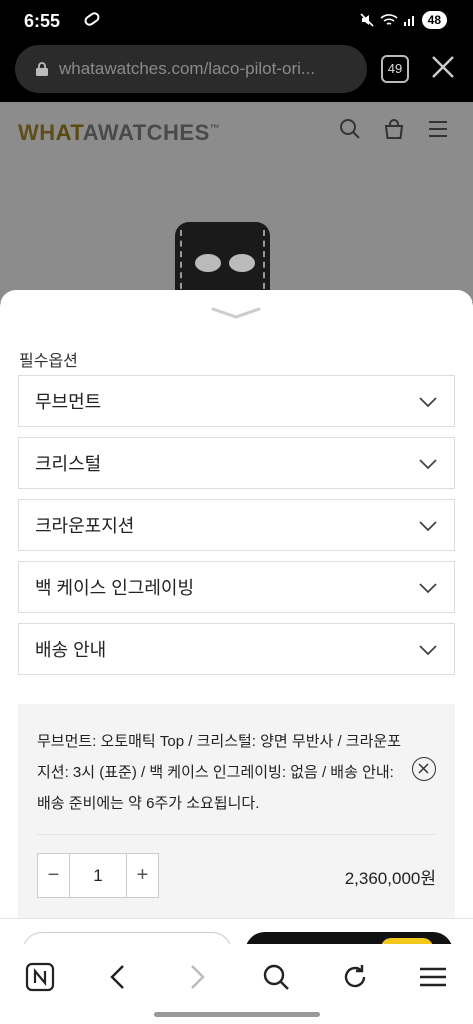  What do you see at coordinates (236, 834) in the screenshot?
I see `summary-divider` at bounding box center [236, 834].